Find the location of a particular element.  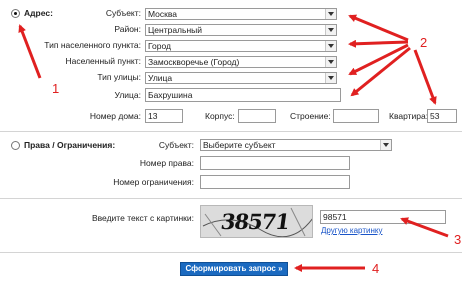

annotation-number-3: 3 is located at coordinates (458, 239).